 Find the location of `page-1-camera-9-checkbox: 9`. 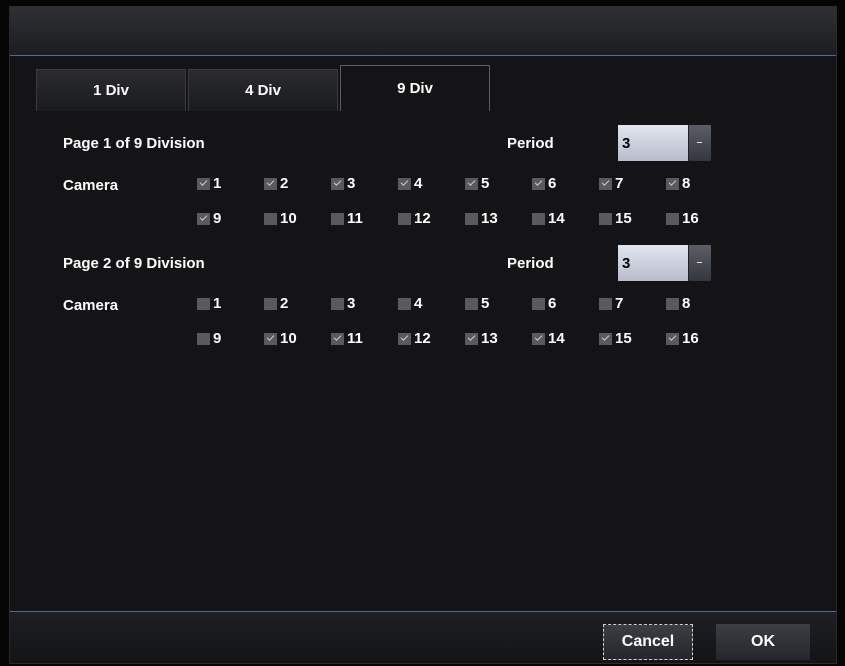

page-1-camera-9-checkbox: 9 is located at coordinates (209, 218).